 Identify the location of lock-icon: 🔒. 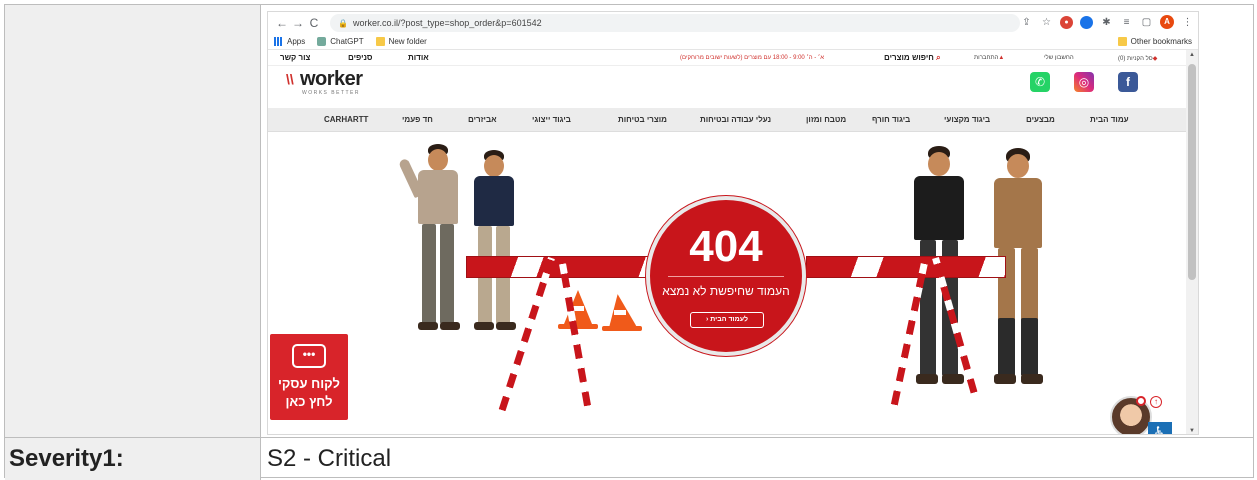
(343, 23).